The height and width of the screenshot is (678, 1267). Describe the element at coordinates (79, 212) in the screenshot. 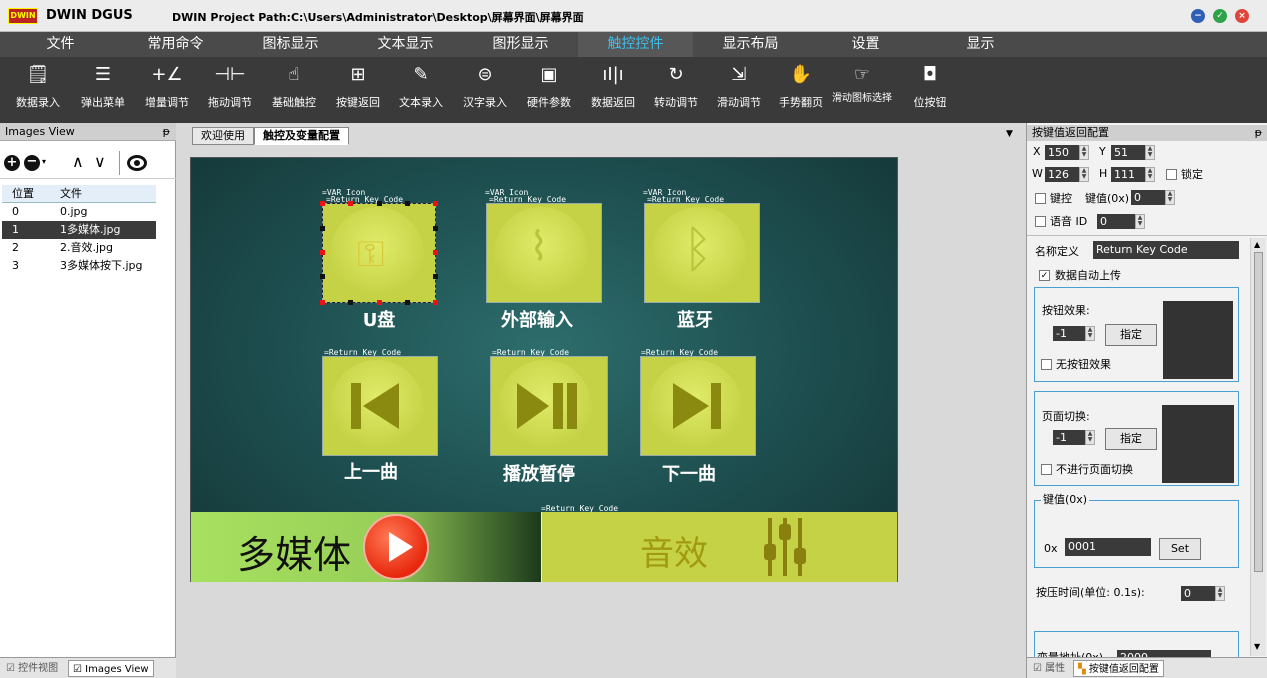

I see `table-row: 0 0.jpg` at that location.